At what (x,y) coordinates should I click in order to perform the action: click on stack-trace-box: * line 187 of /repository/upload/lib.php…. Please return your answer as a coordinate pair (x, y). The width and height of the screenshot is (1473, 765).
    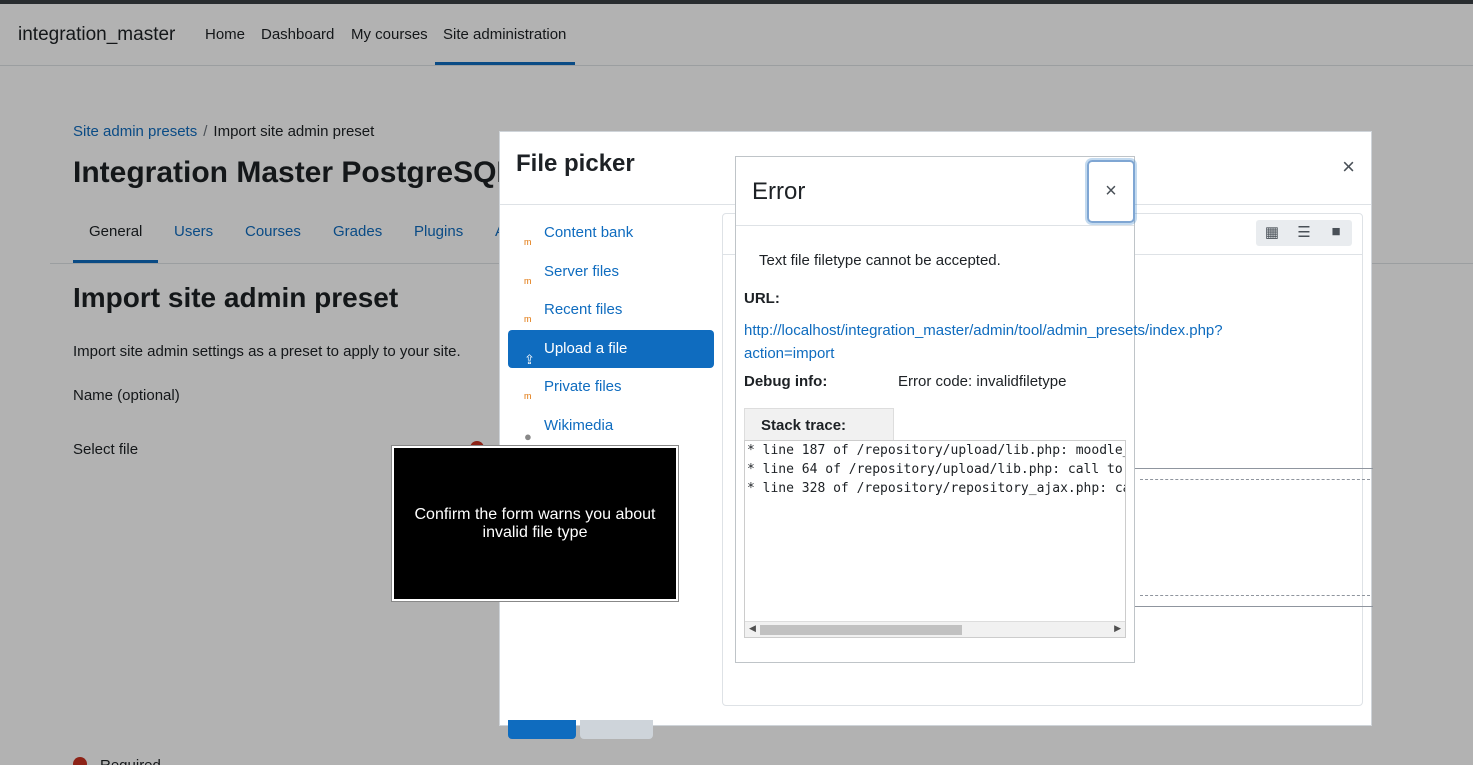
    Looking at the image, I should click on (935, 539).